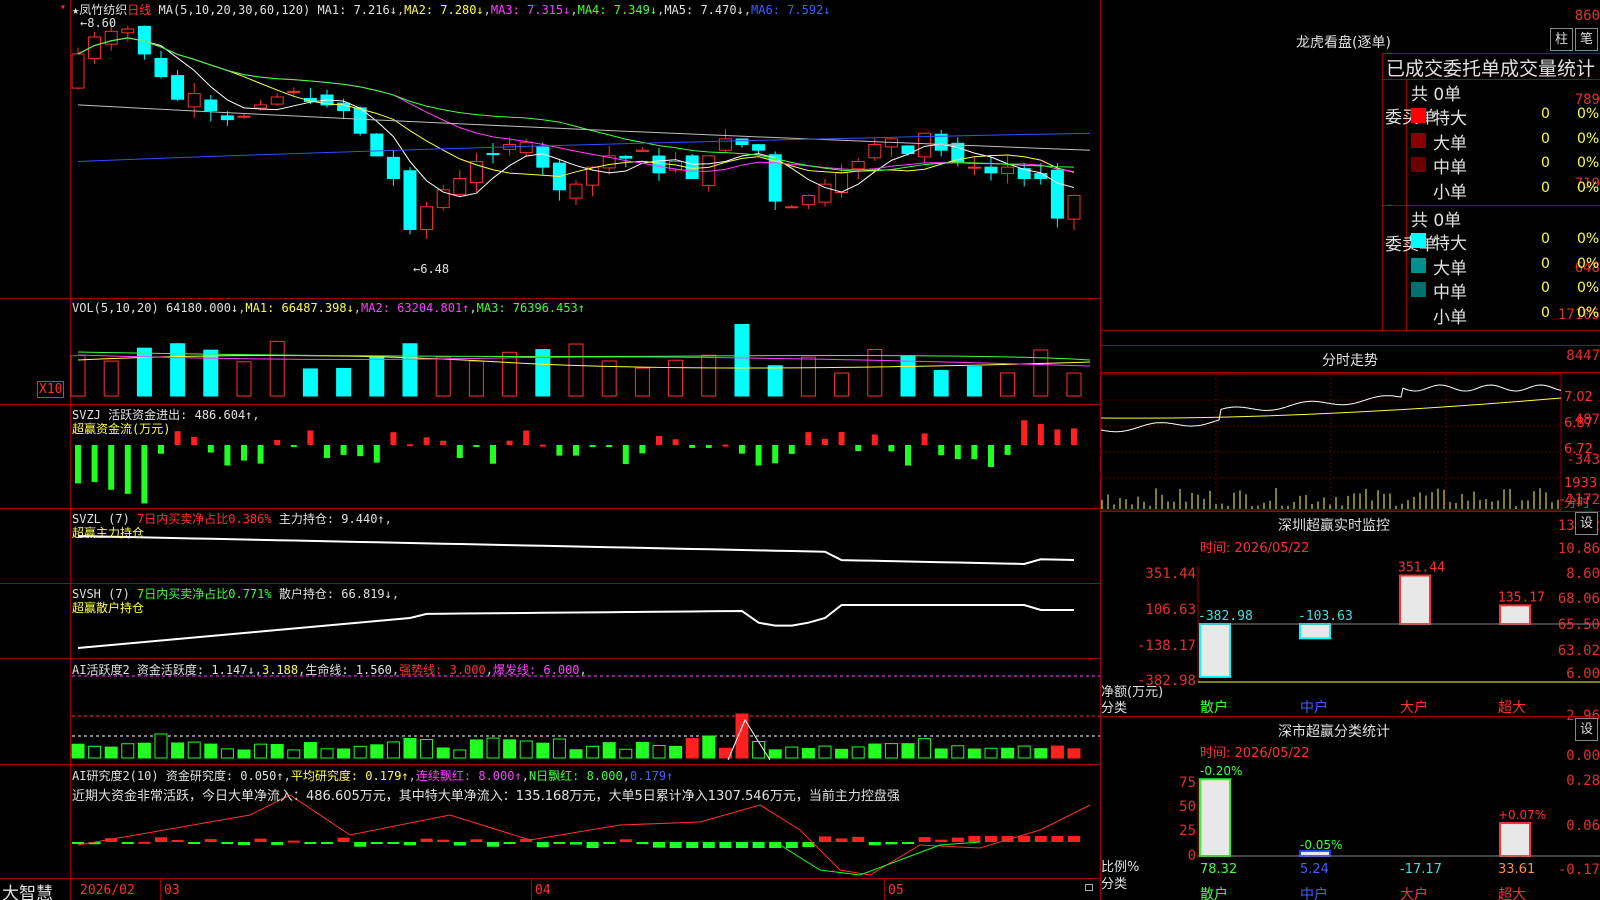 The width and height of the screenshot is (1600, 900). What do you see at coordinates (1450, 244) in the screenshot?
I see `order-row-label: 特大` at bounding box center [1450, 244].